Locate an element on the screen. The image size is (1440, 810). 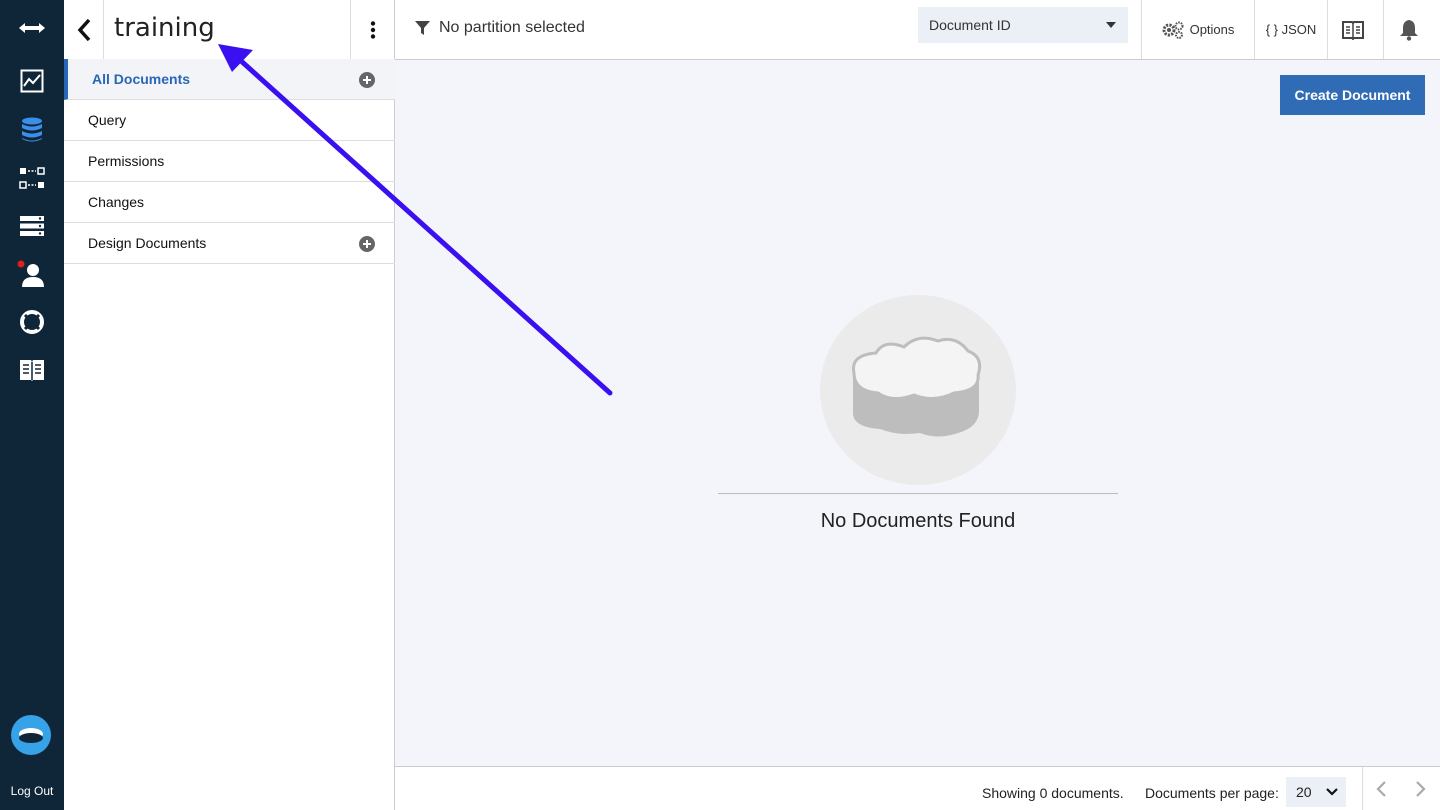
sidebar-item-query: Query is located at coordinates (229, 120).